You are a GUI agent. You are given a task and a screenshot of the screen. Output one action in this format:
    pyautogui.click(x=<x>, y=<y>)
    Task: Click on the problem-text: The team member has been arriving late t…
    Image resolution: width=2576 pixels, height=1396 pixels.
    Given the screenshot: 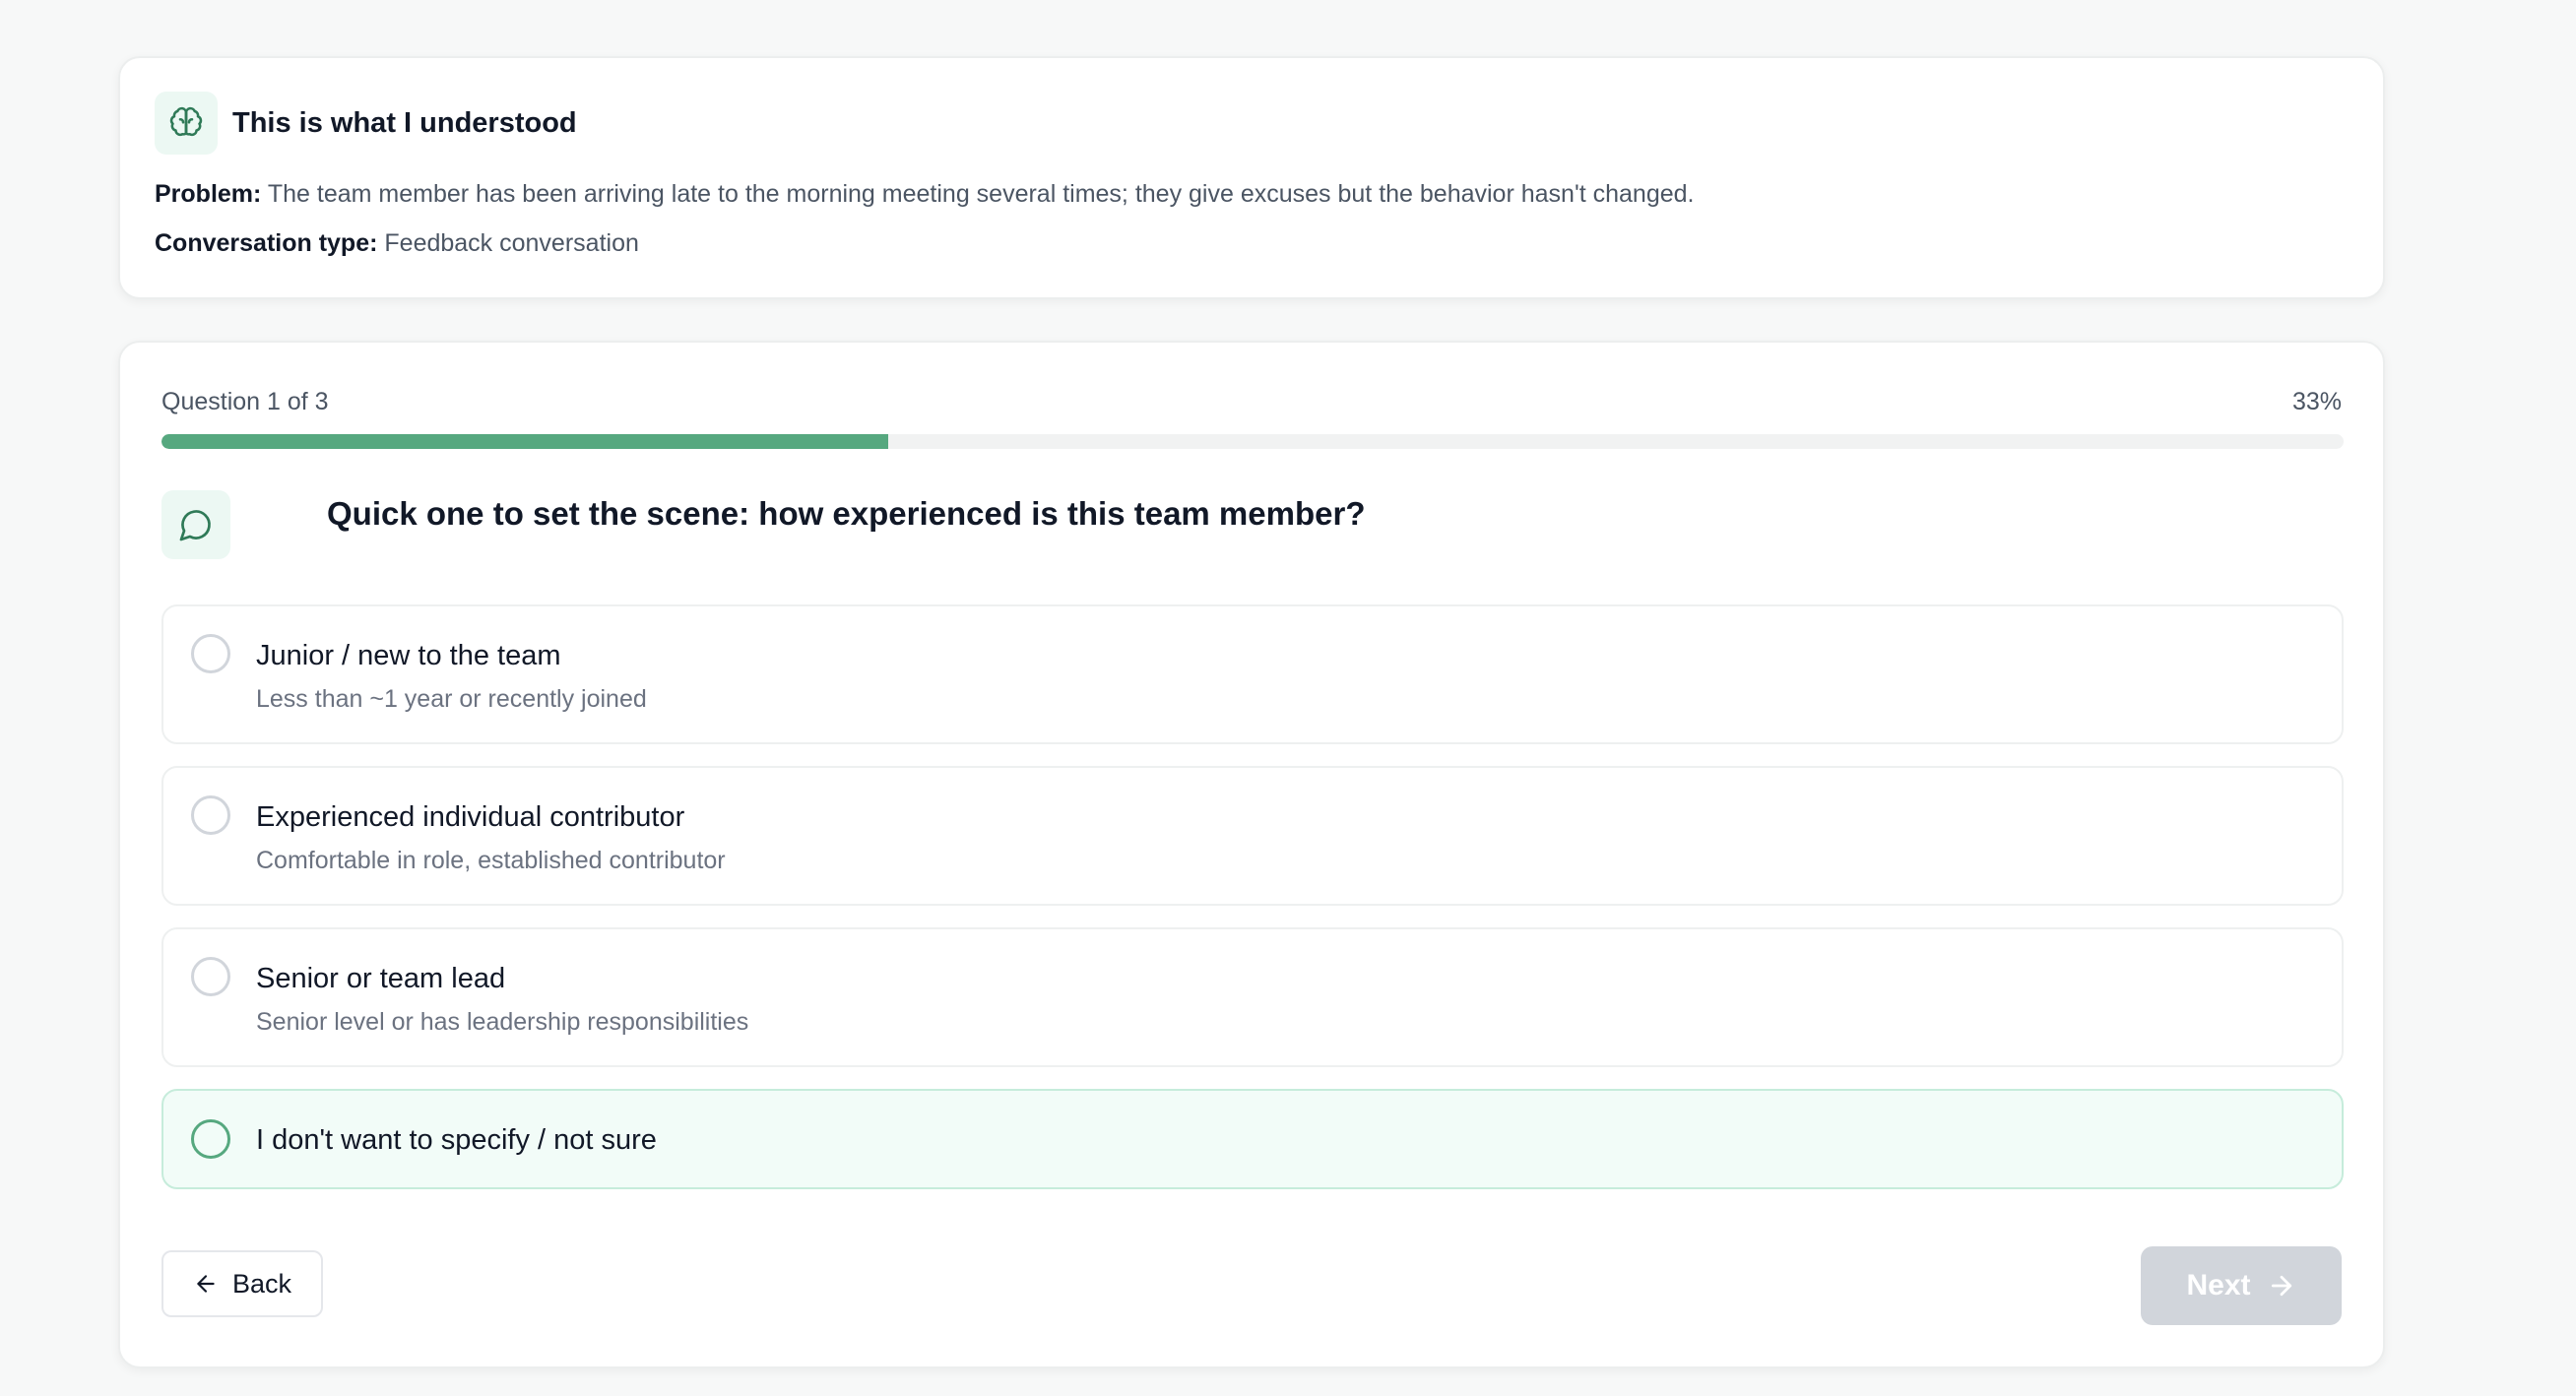 What is the action you would take?
    pyautogui.click(x=981, y=194)
    